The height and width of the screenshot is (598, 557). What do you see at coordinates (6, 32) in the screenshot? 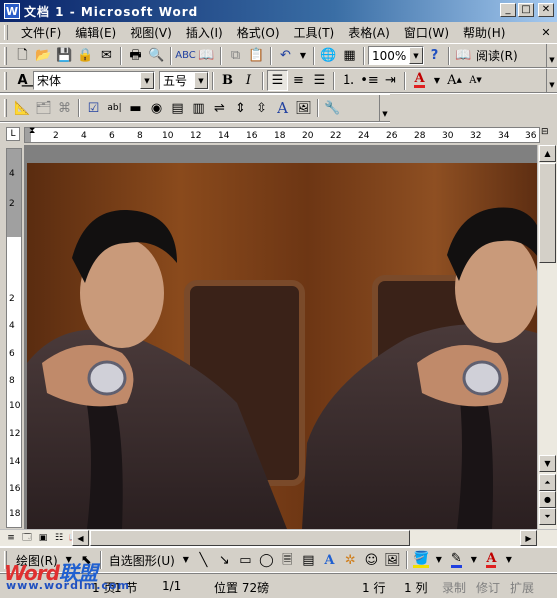
I see `menubar-grip` at bounding box center [6, 32].